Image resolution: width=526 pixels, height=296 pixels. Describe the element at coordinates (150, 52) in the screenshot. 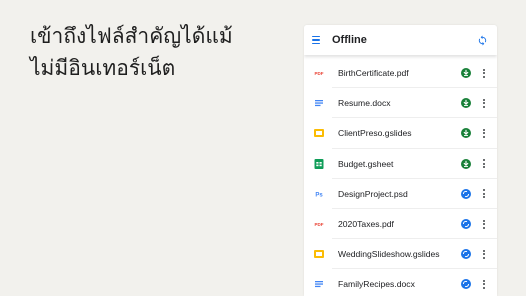

I see `promo-headline: เข้าถึงไฟล์สำคัญได้แม้ ไม่มีอินเทอร์เน็ต` at that location.